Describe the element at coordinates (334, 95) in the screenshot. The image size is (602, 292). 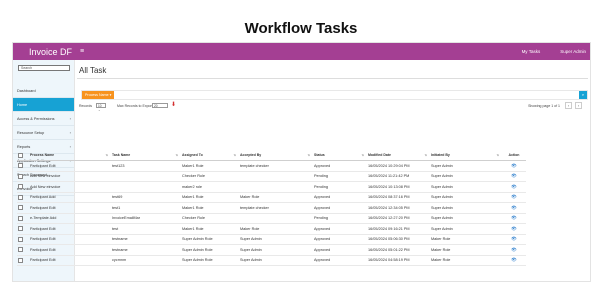
I see `filter-bar: Process Name ▾ ⌕` at that location.